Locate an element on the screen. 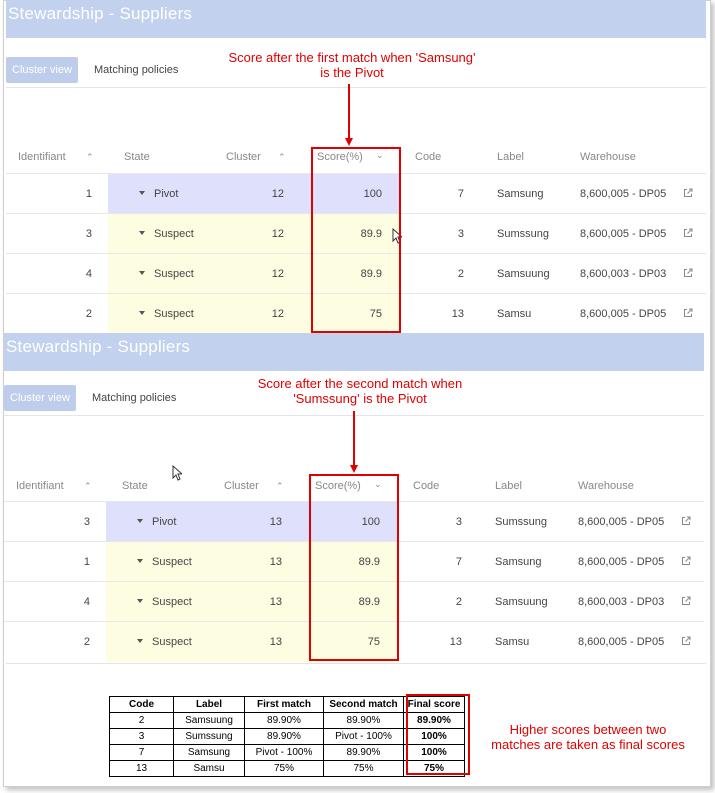  annotation-arrowhead is located at coordinates (349, 142).